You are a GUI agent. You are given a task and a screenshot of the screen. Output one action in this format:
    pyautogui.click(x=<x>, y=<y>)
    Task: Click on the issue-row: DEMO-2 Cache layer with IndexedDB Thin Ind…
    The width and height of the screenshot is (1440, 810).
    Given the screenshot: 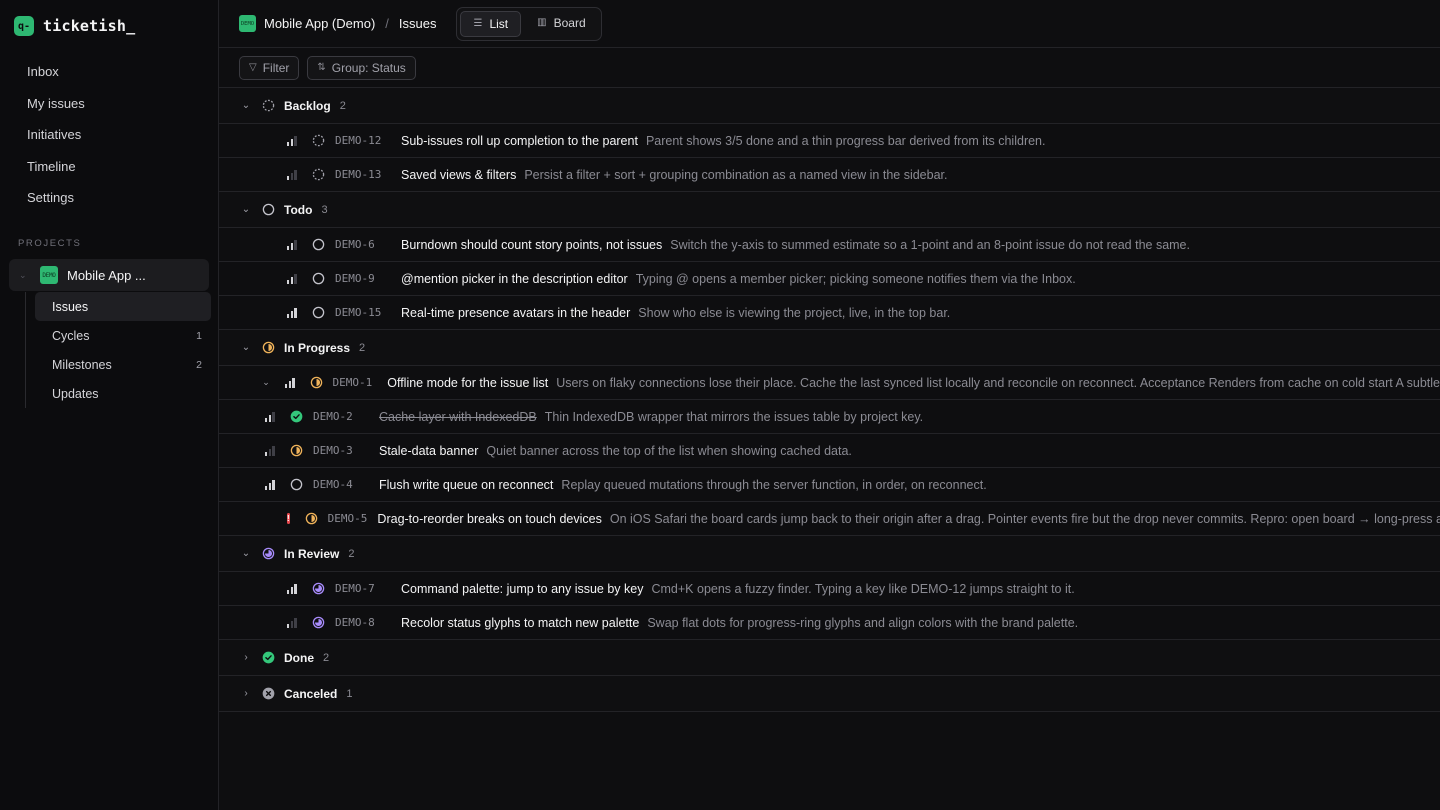 What is the action you would take?
    pyautogui.click(x=829, y=417)
    